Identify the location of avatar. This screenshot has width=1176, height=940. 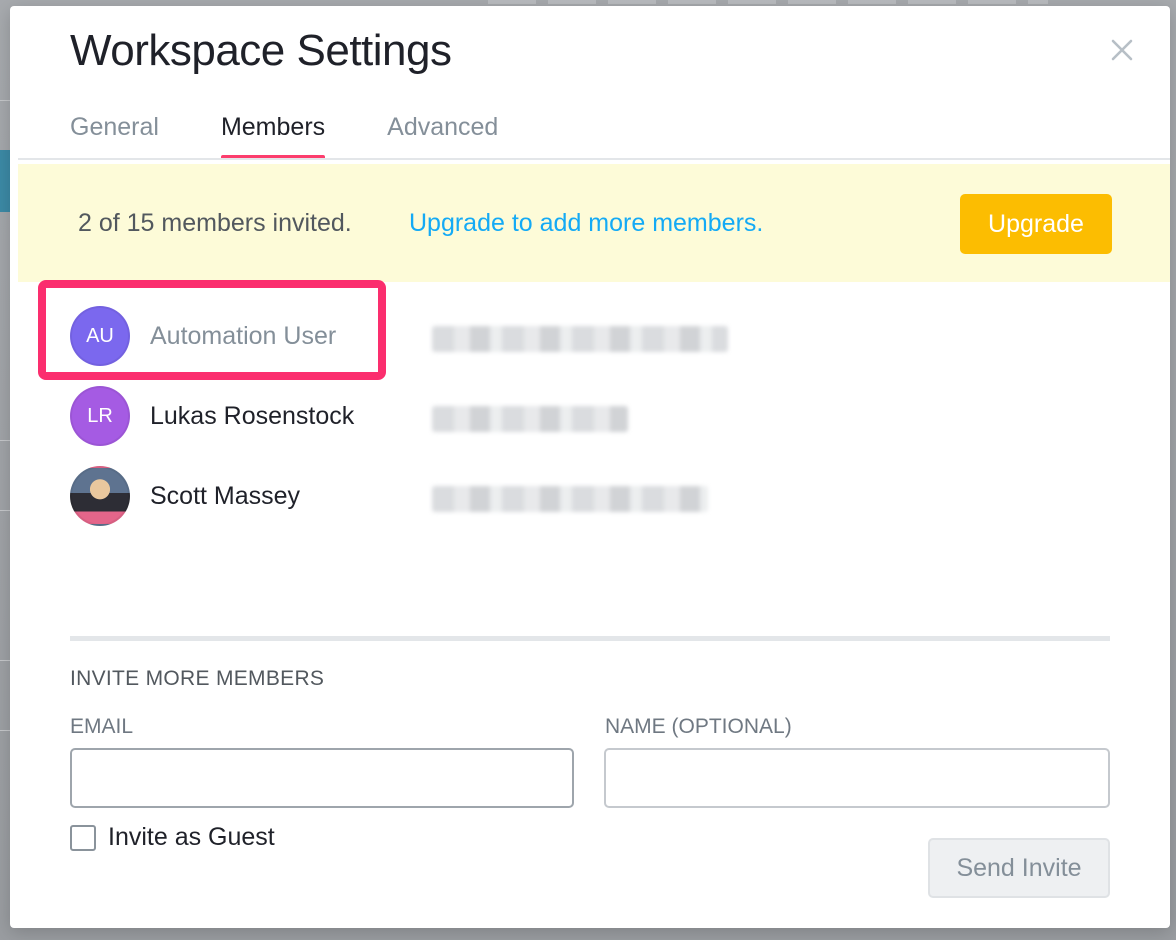
(100, 496).